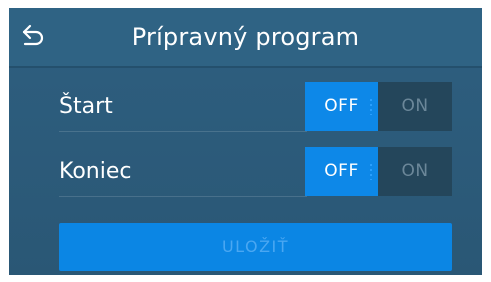  Describe the element at coordinates (255, 247) in the screenshot. I see `save-button: ULOŽIŤ` at that location.